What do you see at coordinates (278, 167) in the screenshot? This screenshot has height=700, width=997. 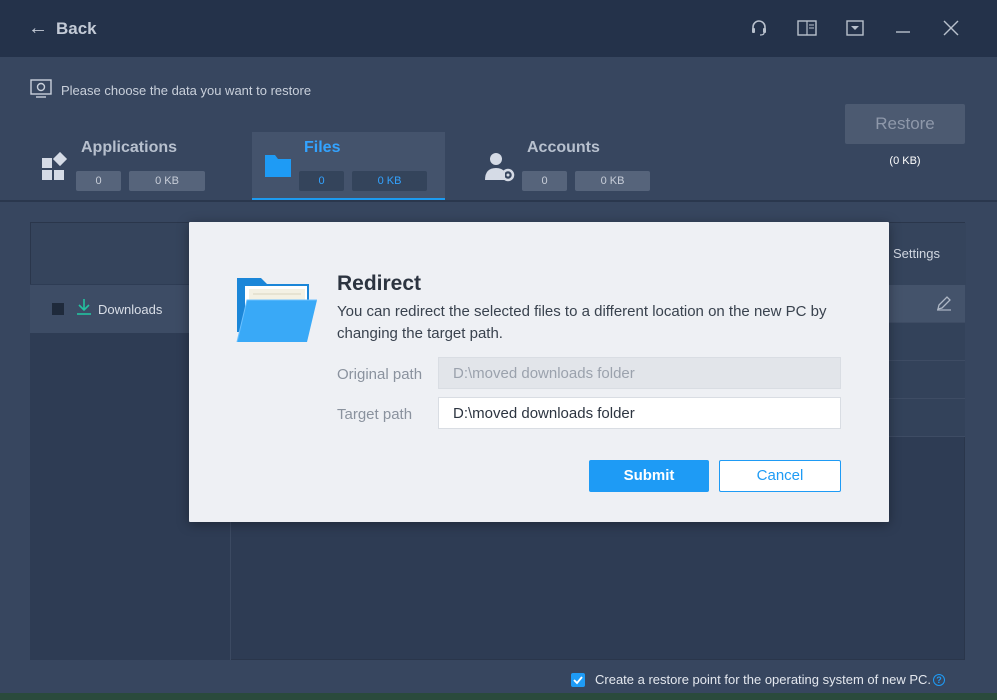 I see `folder-icon` at bounding box center [278, 167].